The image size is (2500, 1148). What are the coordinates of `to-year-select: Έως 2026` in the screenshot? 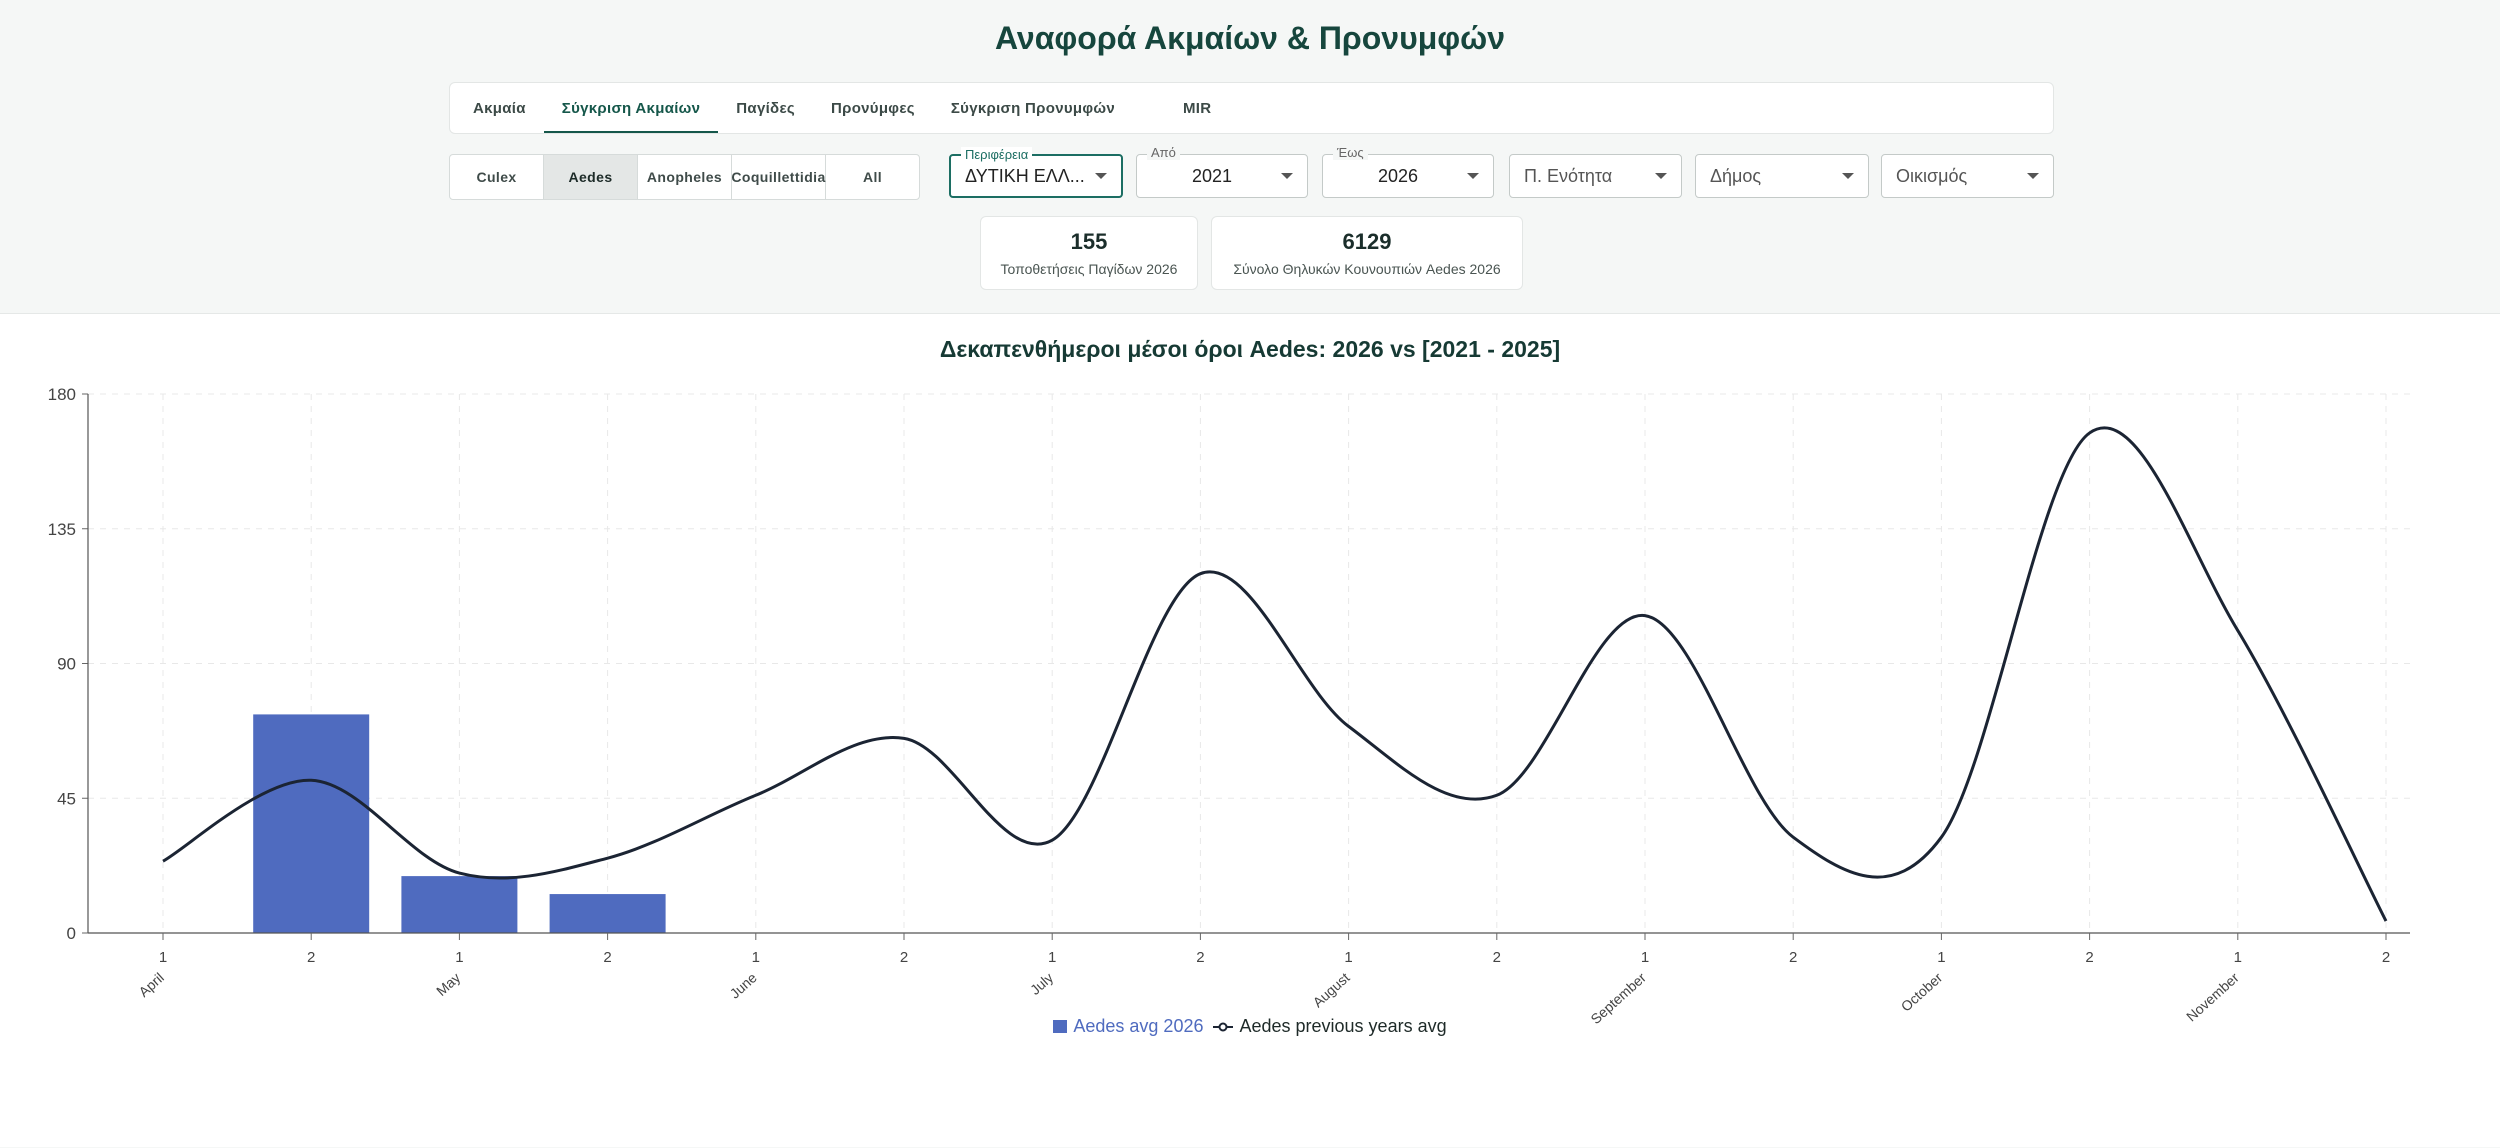 It's located at (1408, 171).